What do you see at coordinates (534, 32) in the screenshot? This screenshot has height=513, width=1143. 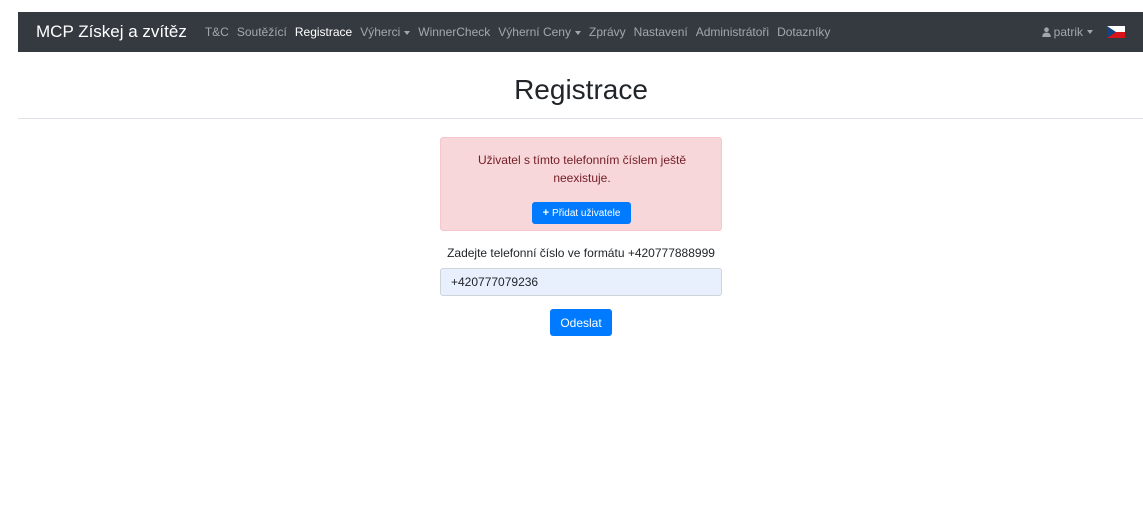 I see `nav-item-label: Výherní Ceny` at bounding box center [534, 32].